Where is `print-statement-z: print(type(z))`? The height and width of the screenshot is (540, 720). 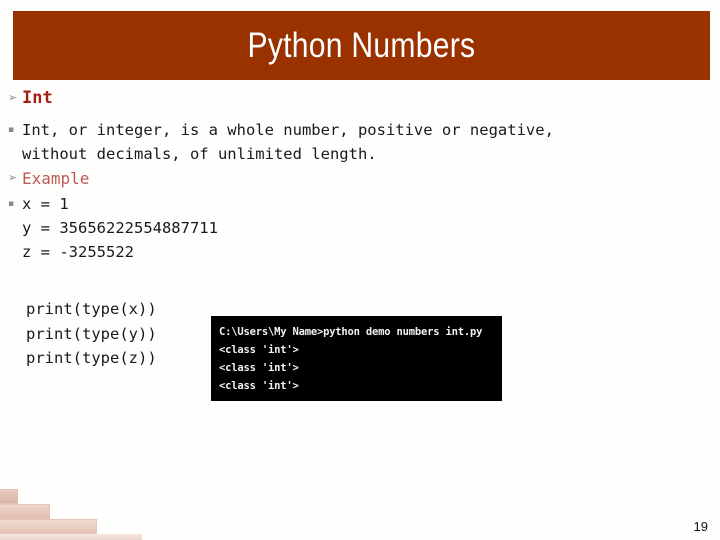
print-statement-z: print(type(z)) is located at coordinates (91, 358).